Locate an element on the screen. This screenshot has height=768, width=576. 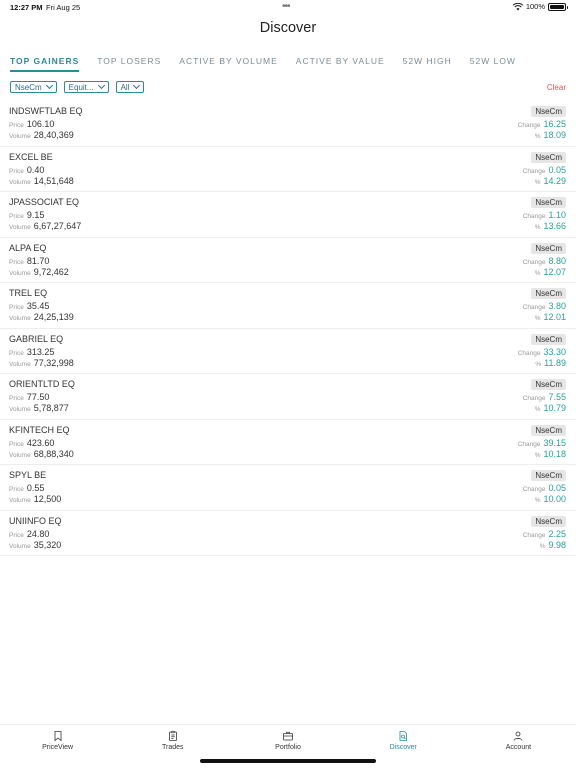
change-value: 7.55 is located at coordinates (557, 397).